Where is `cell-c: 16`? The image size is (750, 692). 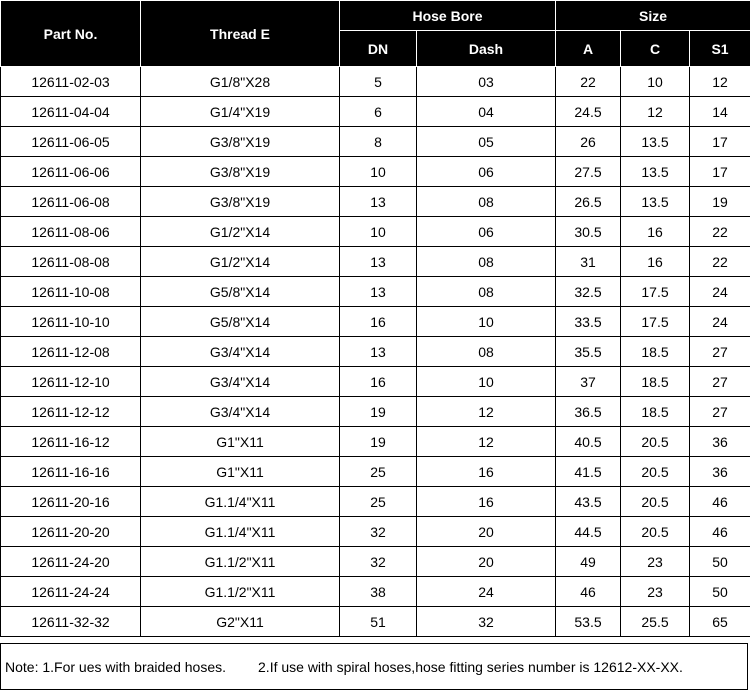 cell-c: 16 is located at coordinates (655, 231).